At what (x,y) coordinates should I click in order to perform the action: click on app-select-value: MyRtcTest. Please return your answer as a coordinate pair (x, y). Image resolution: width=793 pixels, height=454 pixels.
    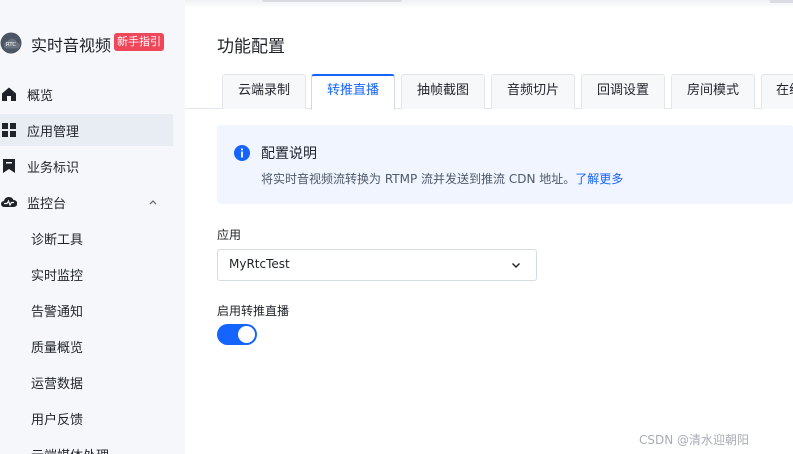
    Looking at the image, I should click on (259, 264).